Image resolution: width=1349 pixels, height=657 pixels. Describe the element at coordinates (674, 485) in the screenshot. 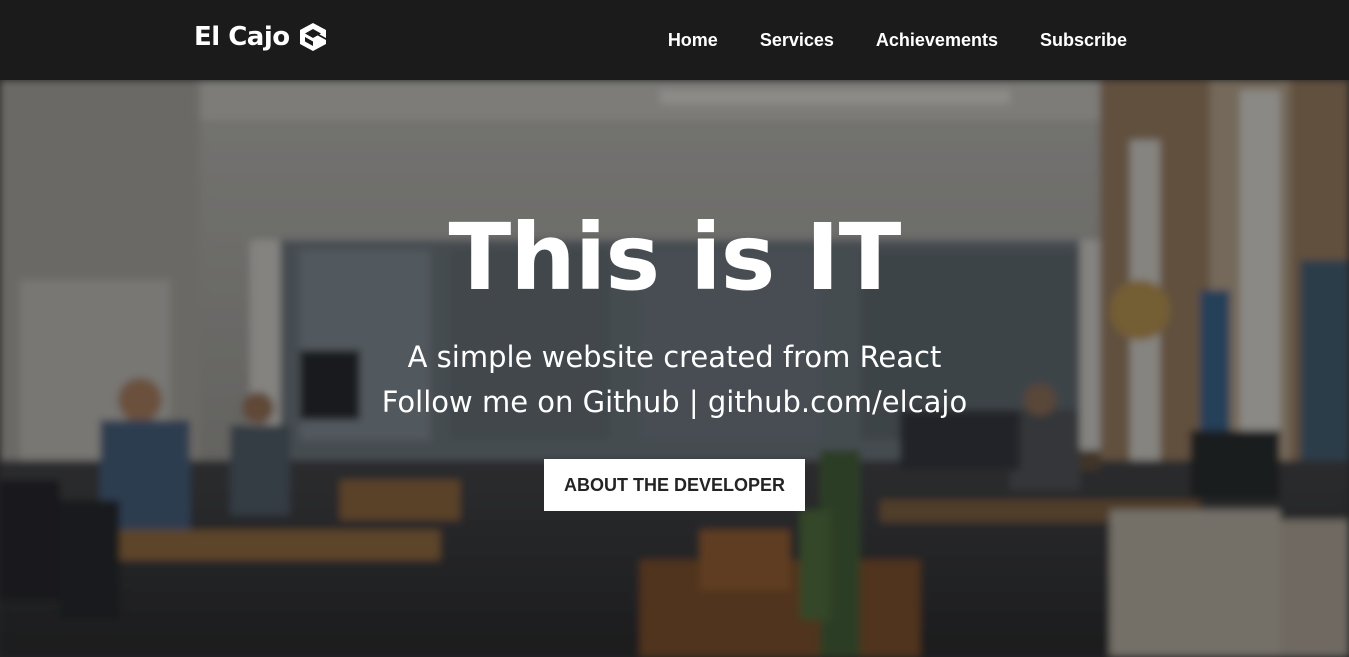

I see `about-developer-button: ABOUT THE DEVELOPER` at that location.